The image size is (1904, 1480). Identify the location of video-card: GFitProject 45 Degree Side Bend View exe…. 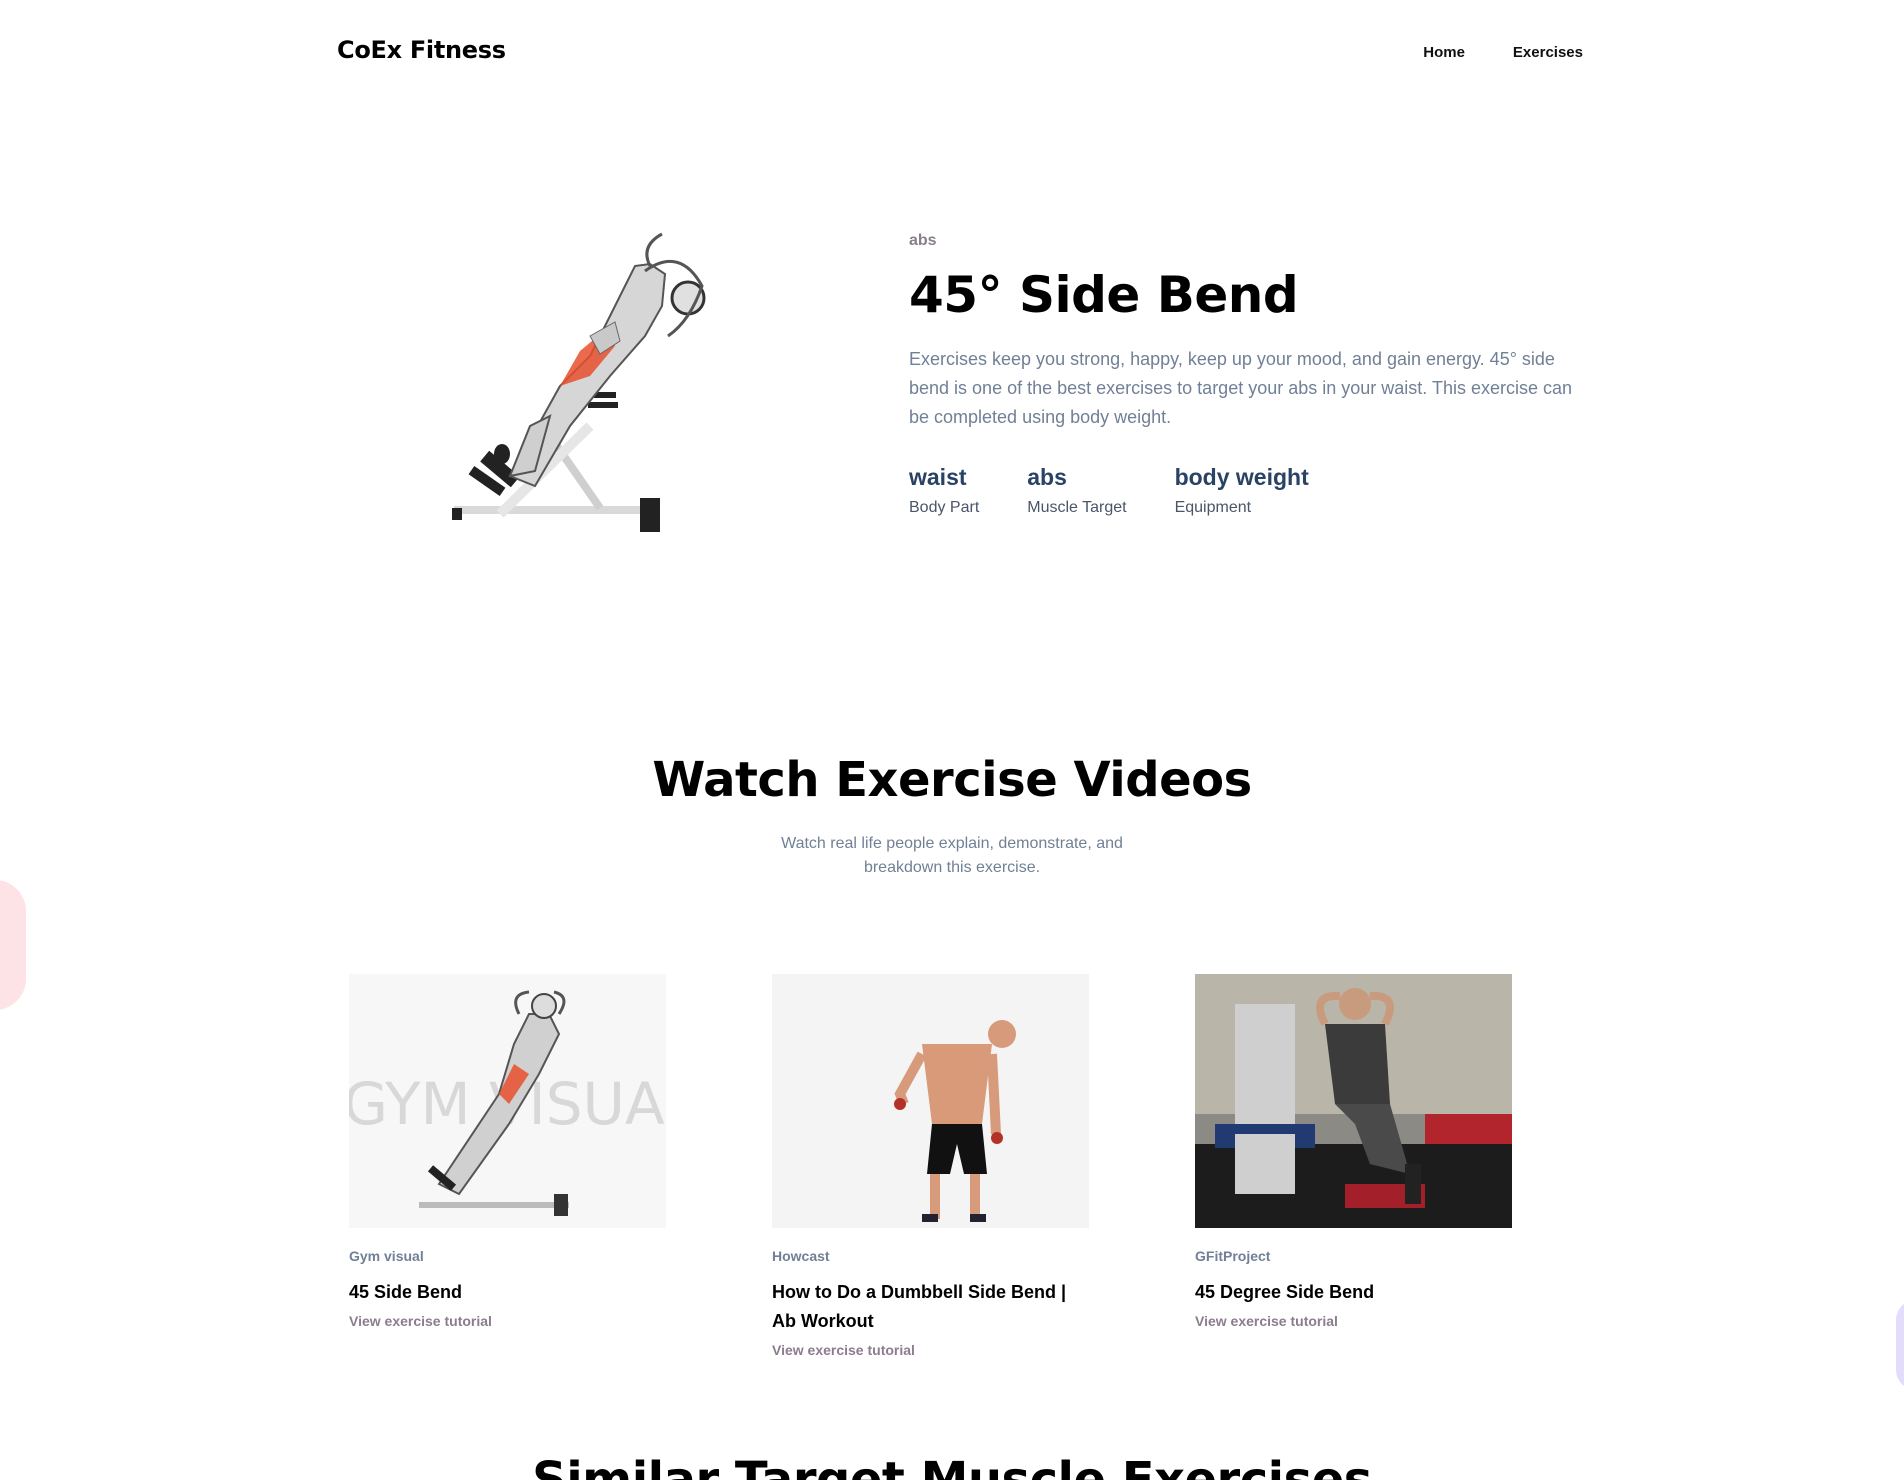
(1353, 1166).